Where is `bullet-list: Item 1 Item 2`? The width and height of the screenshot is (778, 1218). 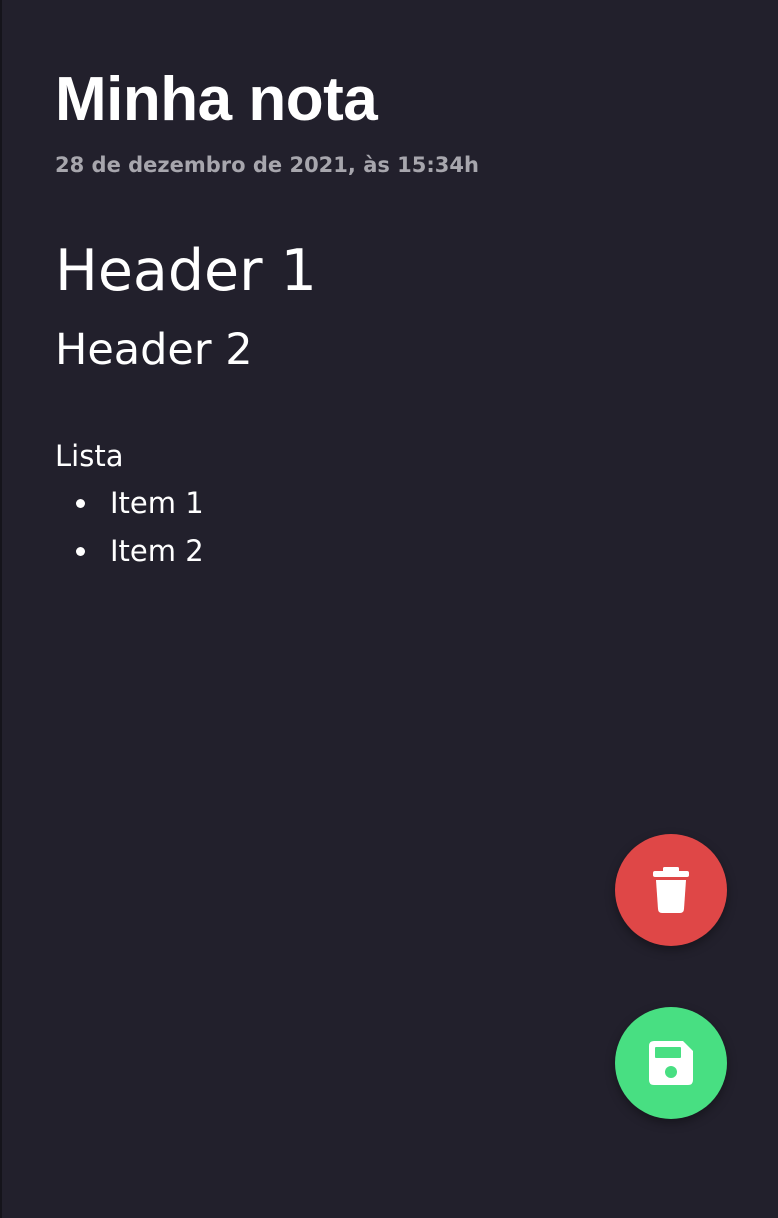
bullet-list: Item 1 Item 2 is located at coordinates (129, 531).